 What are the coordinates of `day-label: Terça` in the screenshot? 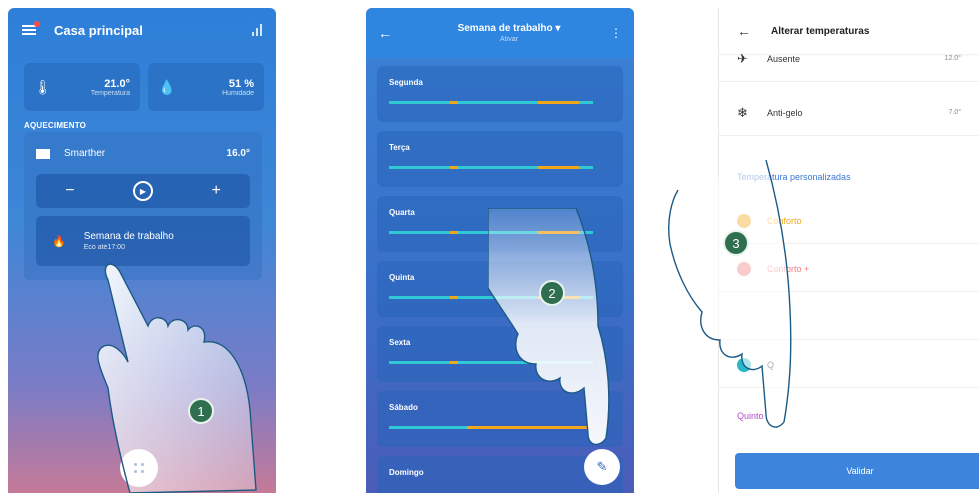 It's located at (399, 147).